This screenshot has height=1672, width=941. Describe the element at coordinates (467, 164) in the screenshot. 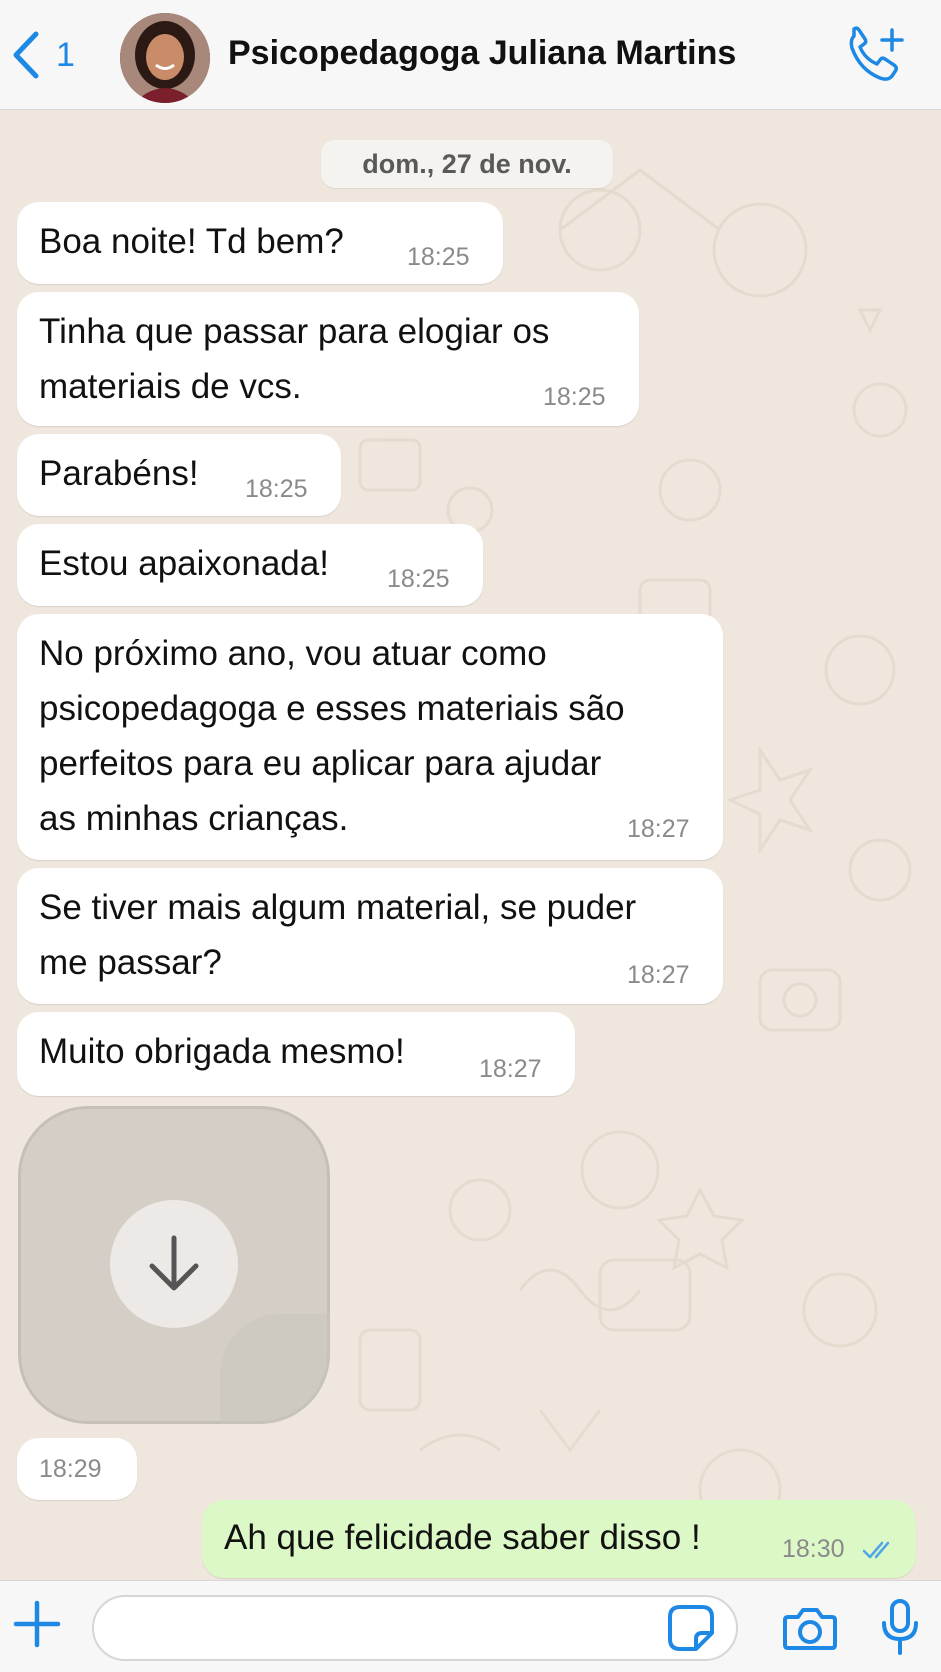

I see `date-separator: dom., 27 de nov.` at that location.